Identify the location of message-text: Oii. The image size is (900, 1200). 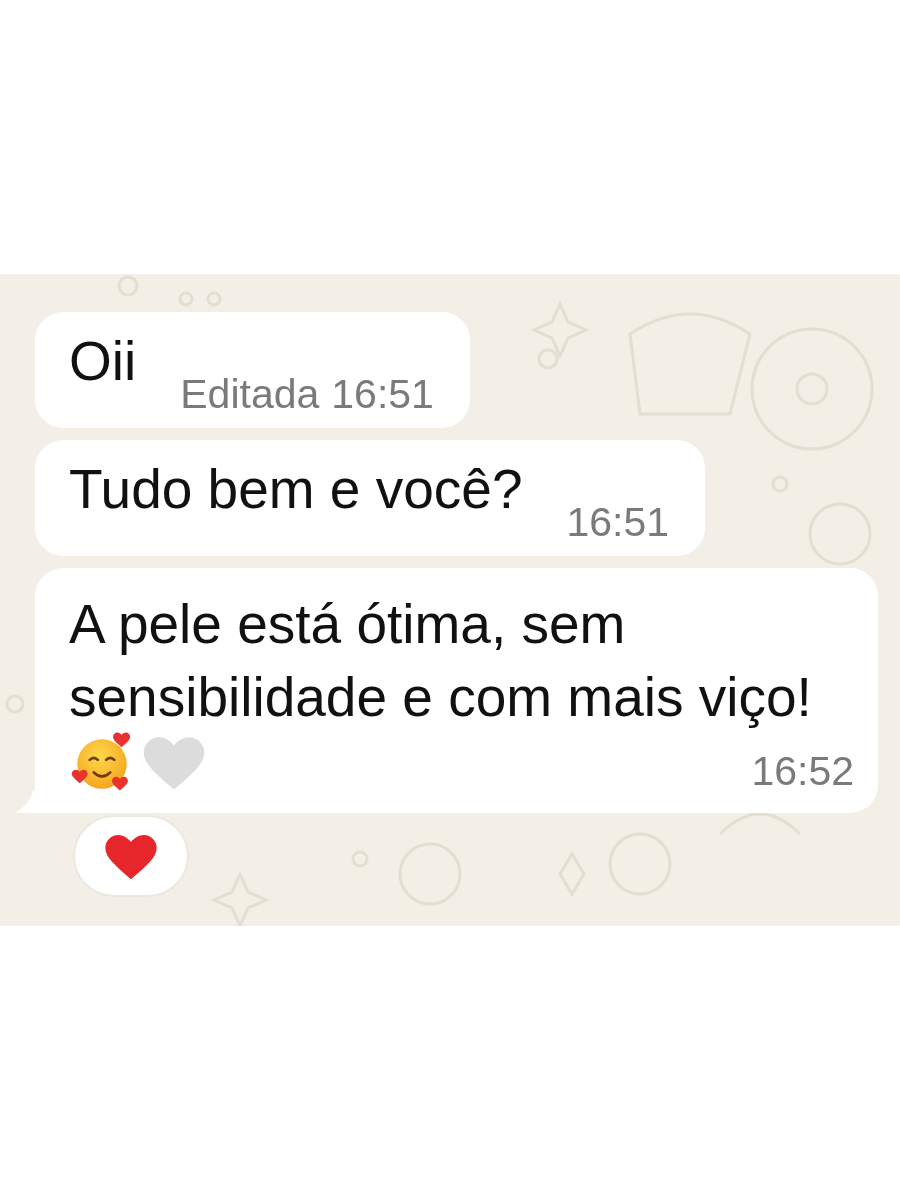
(103, 361).